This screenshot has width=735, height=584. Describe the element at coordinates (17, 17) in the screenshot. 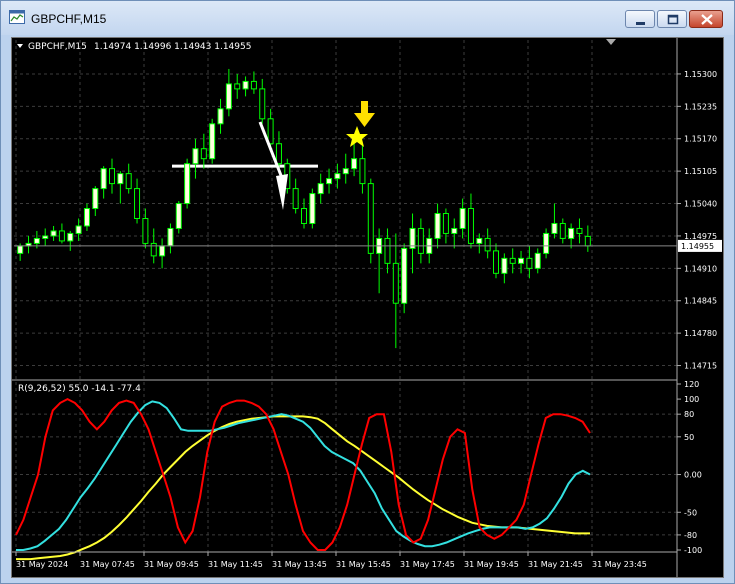

I see `chart-window-icon` at that location.